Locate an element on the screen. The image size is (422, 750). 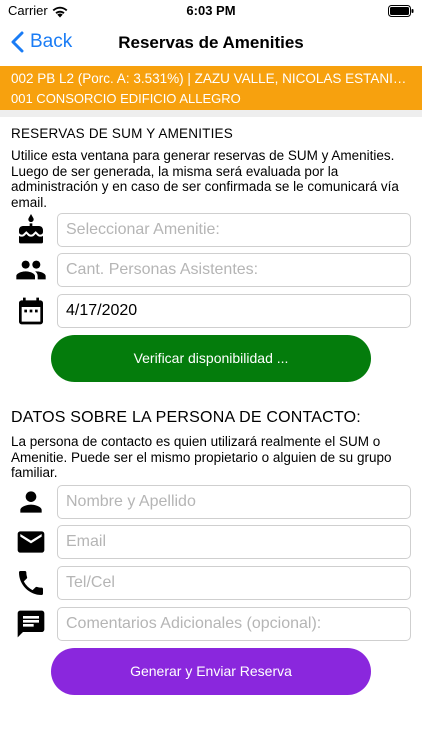
nombre-input is located at coordinates (234, 502).